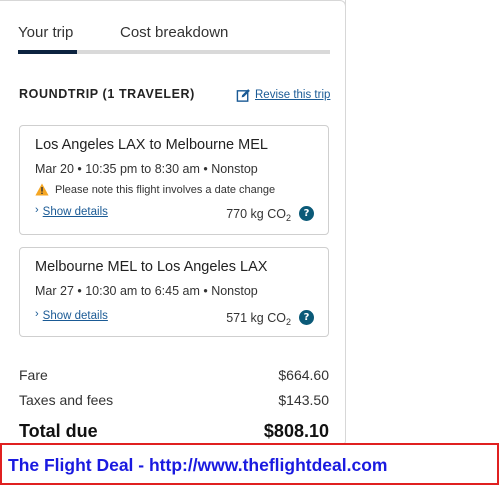  I want to click on flight-route: Melbourne MEL to Los Angeles LAX, so click(151, 267).